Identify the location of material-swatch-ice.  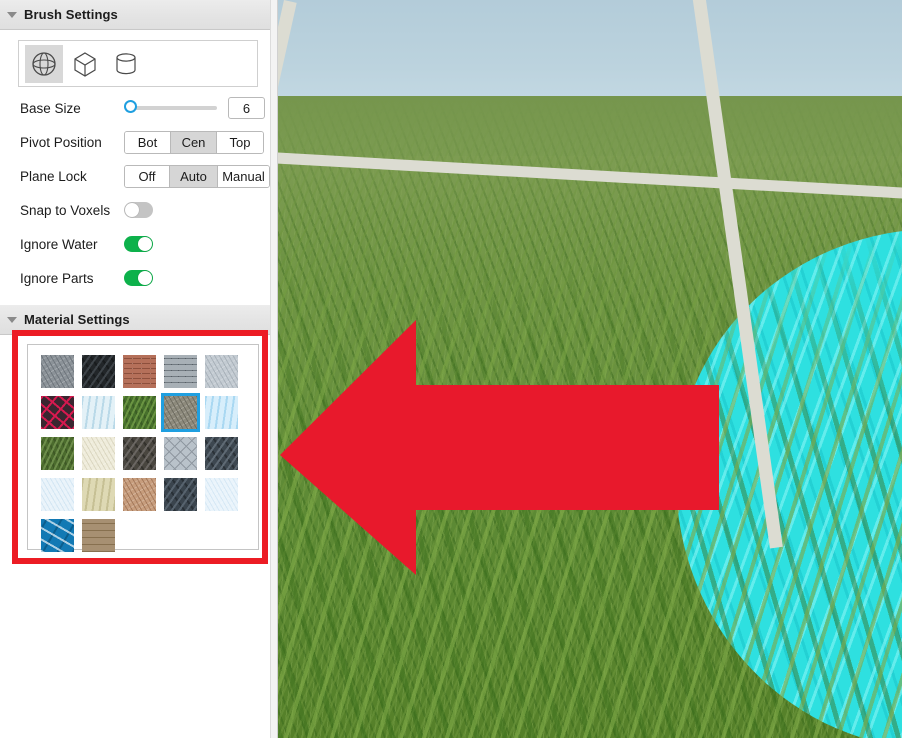
(221, 412).